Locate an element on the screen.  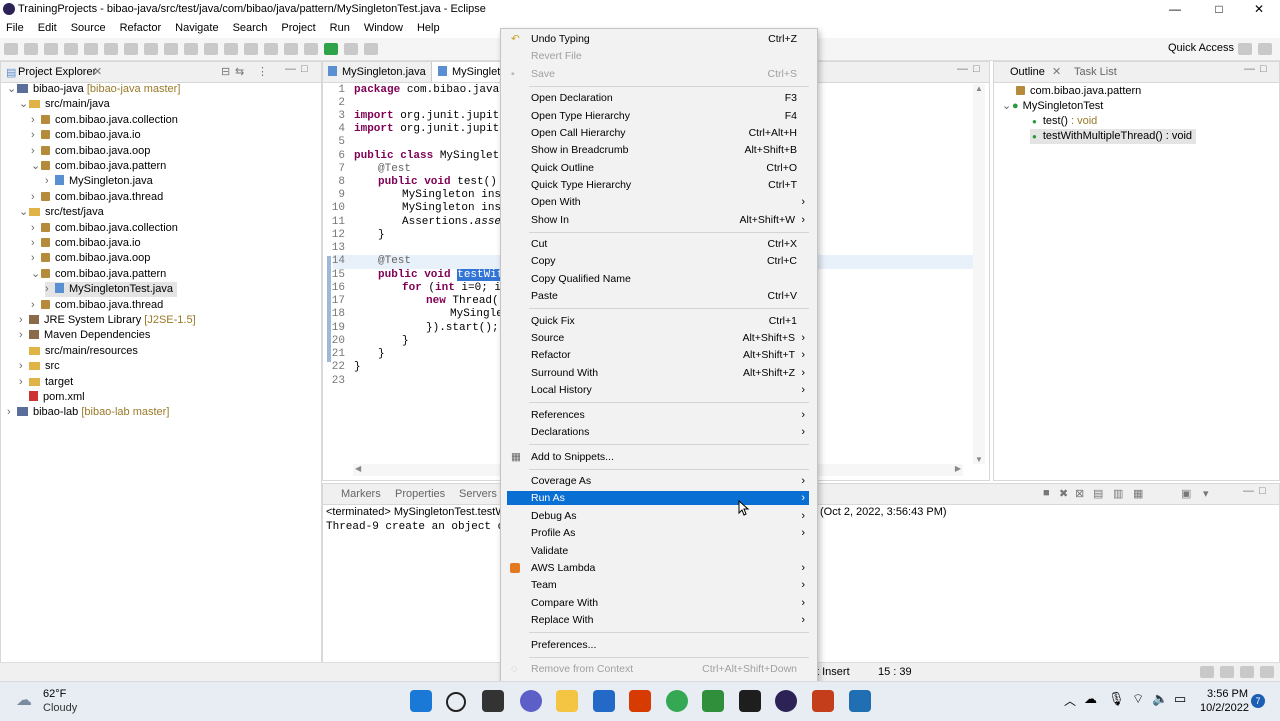
save-icon is located at coordinates (31, 49).